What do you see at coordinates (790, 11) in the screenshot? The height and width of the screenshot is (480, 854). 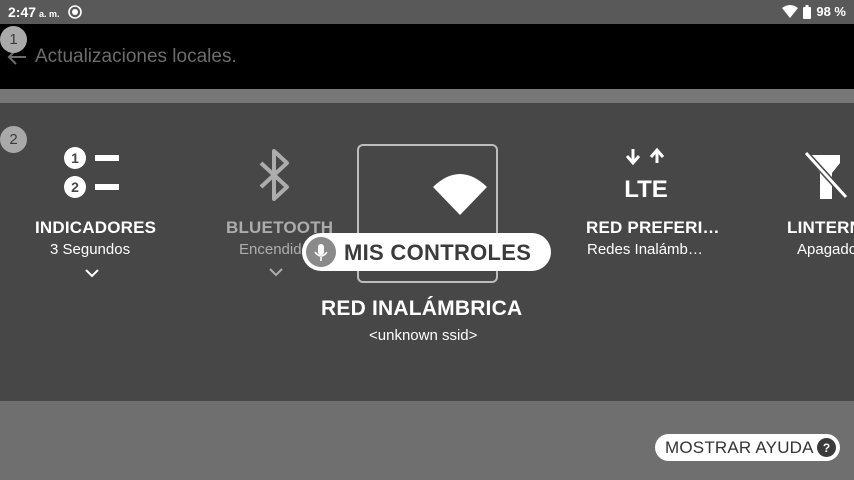 I see `wifi-status-icon` at bounding box center [790, 11].